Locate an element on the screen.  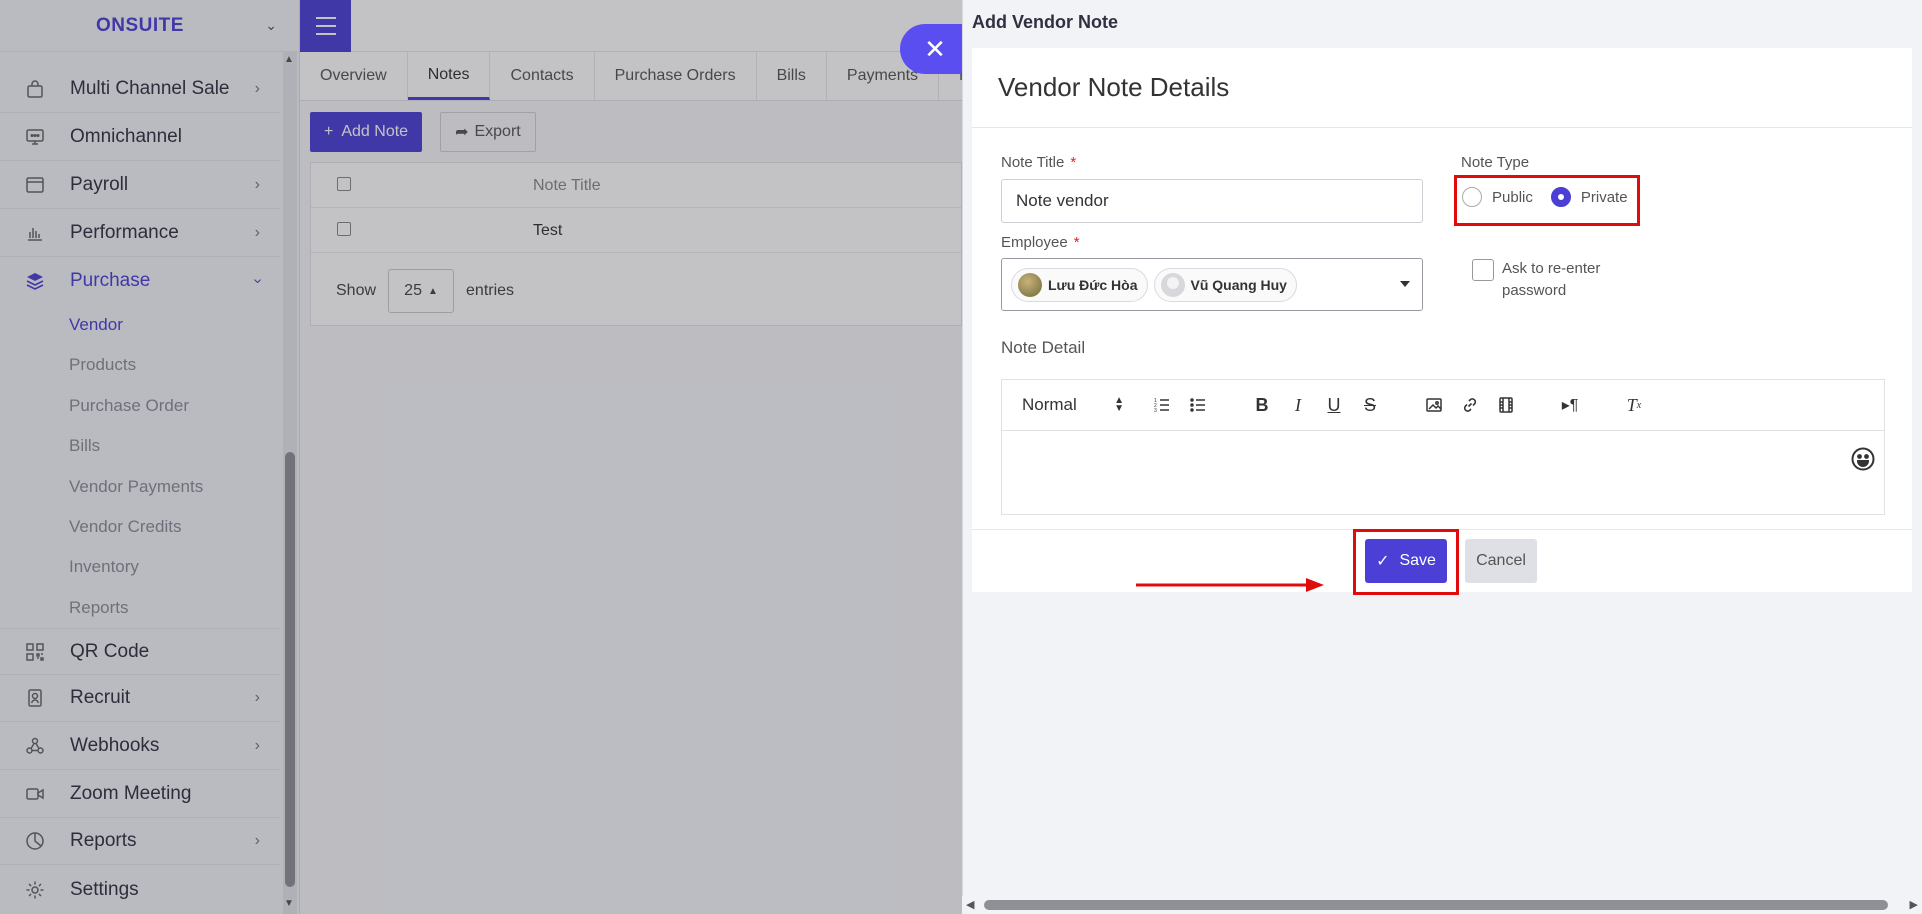
strikethrough-icon: S is located at coordinates (1370, 405).